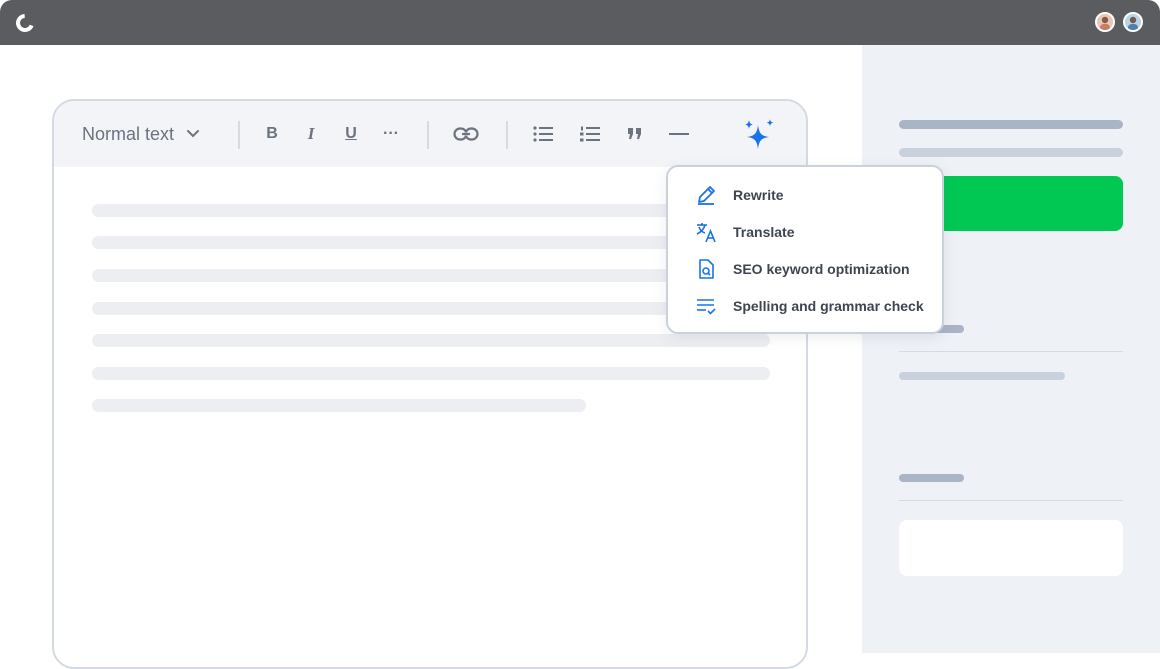 The image size is (1160, 669). I want to click on input-card, so click(1011, 548).